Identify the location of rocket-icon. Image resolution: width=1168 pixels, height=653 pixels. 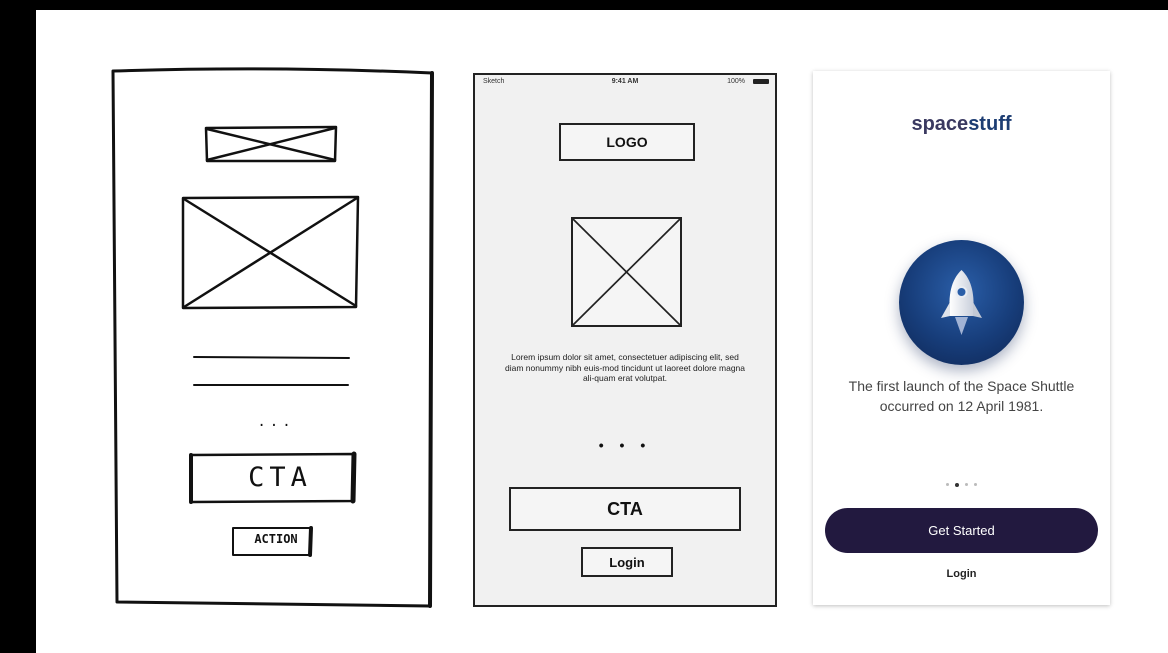
(961, 302).